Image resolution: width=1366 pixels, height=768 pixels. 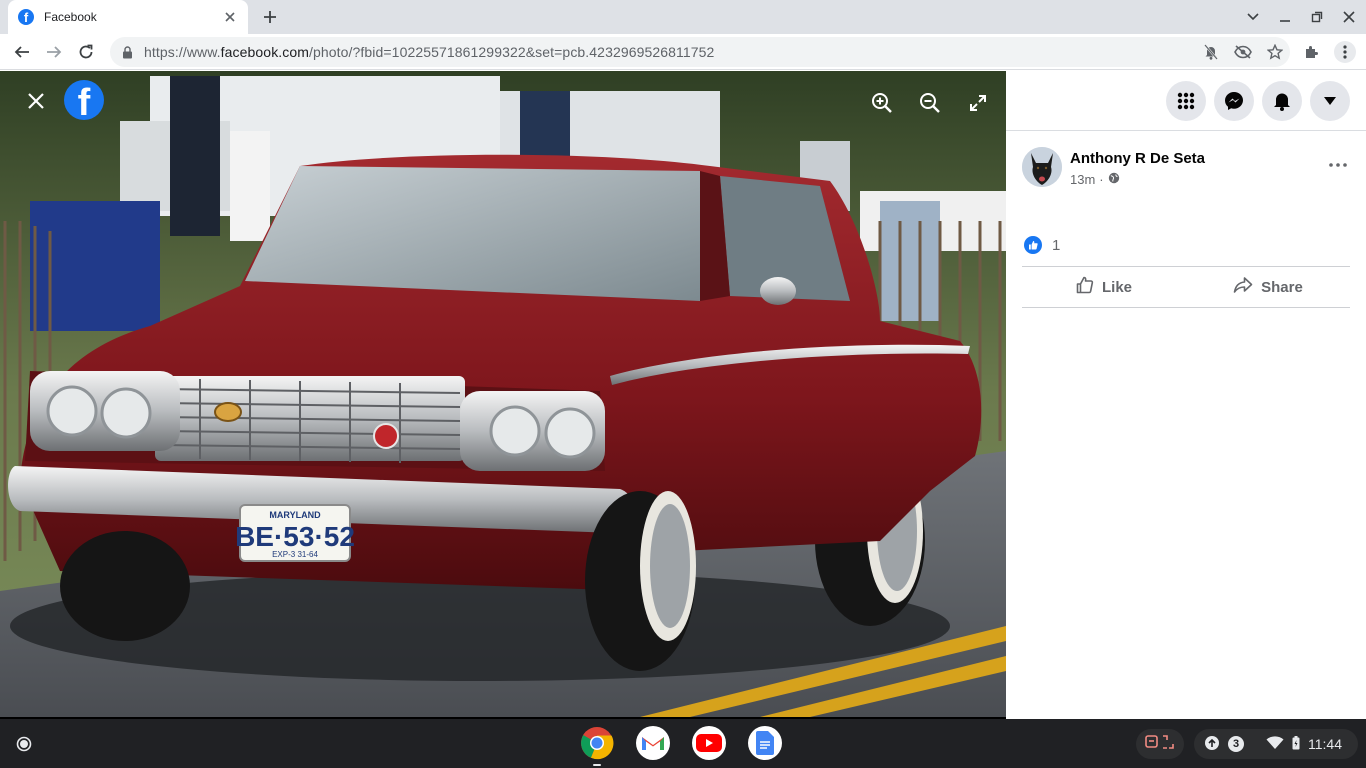 What do you see at coordinates (84, 100) in the screenshot?
I see `facebook-logo-icon: f` at bounding box center [84, 100].